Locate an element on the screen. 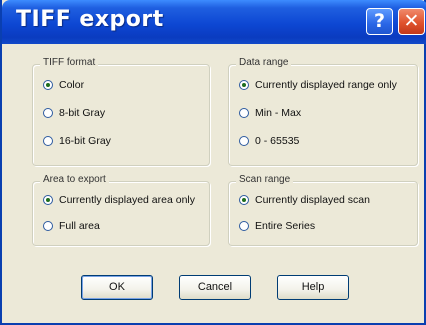 The height and width of the screenshot is (325, 426). radio-label: 16-bit Gray is located at coordinates (85, 141).